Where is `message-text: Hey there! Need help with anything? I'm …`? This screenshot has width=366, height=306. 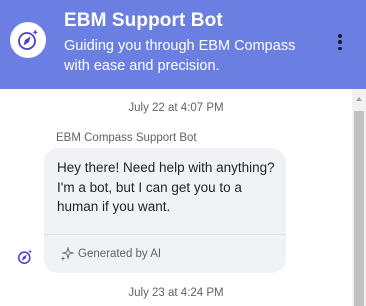 message-text: Hey there! Need help with anything? I'm … is located at coordinates (166, 187).